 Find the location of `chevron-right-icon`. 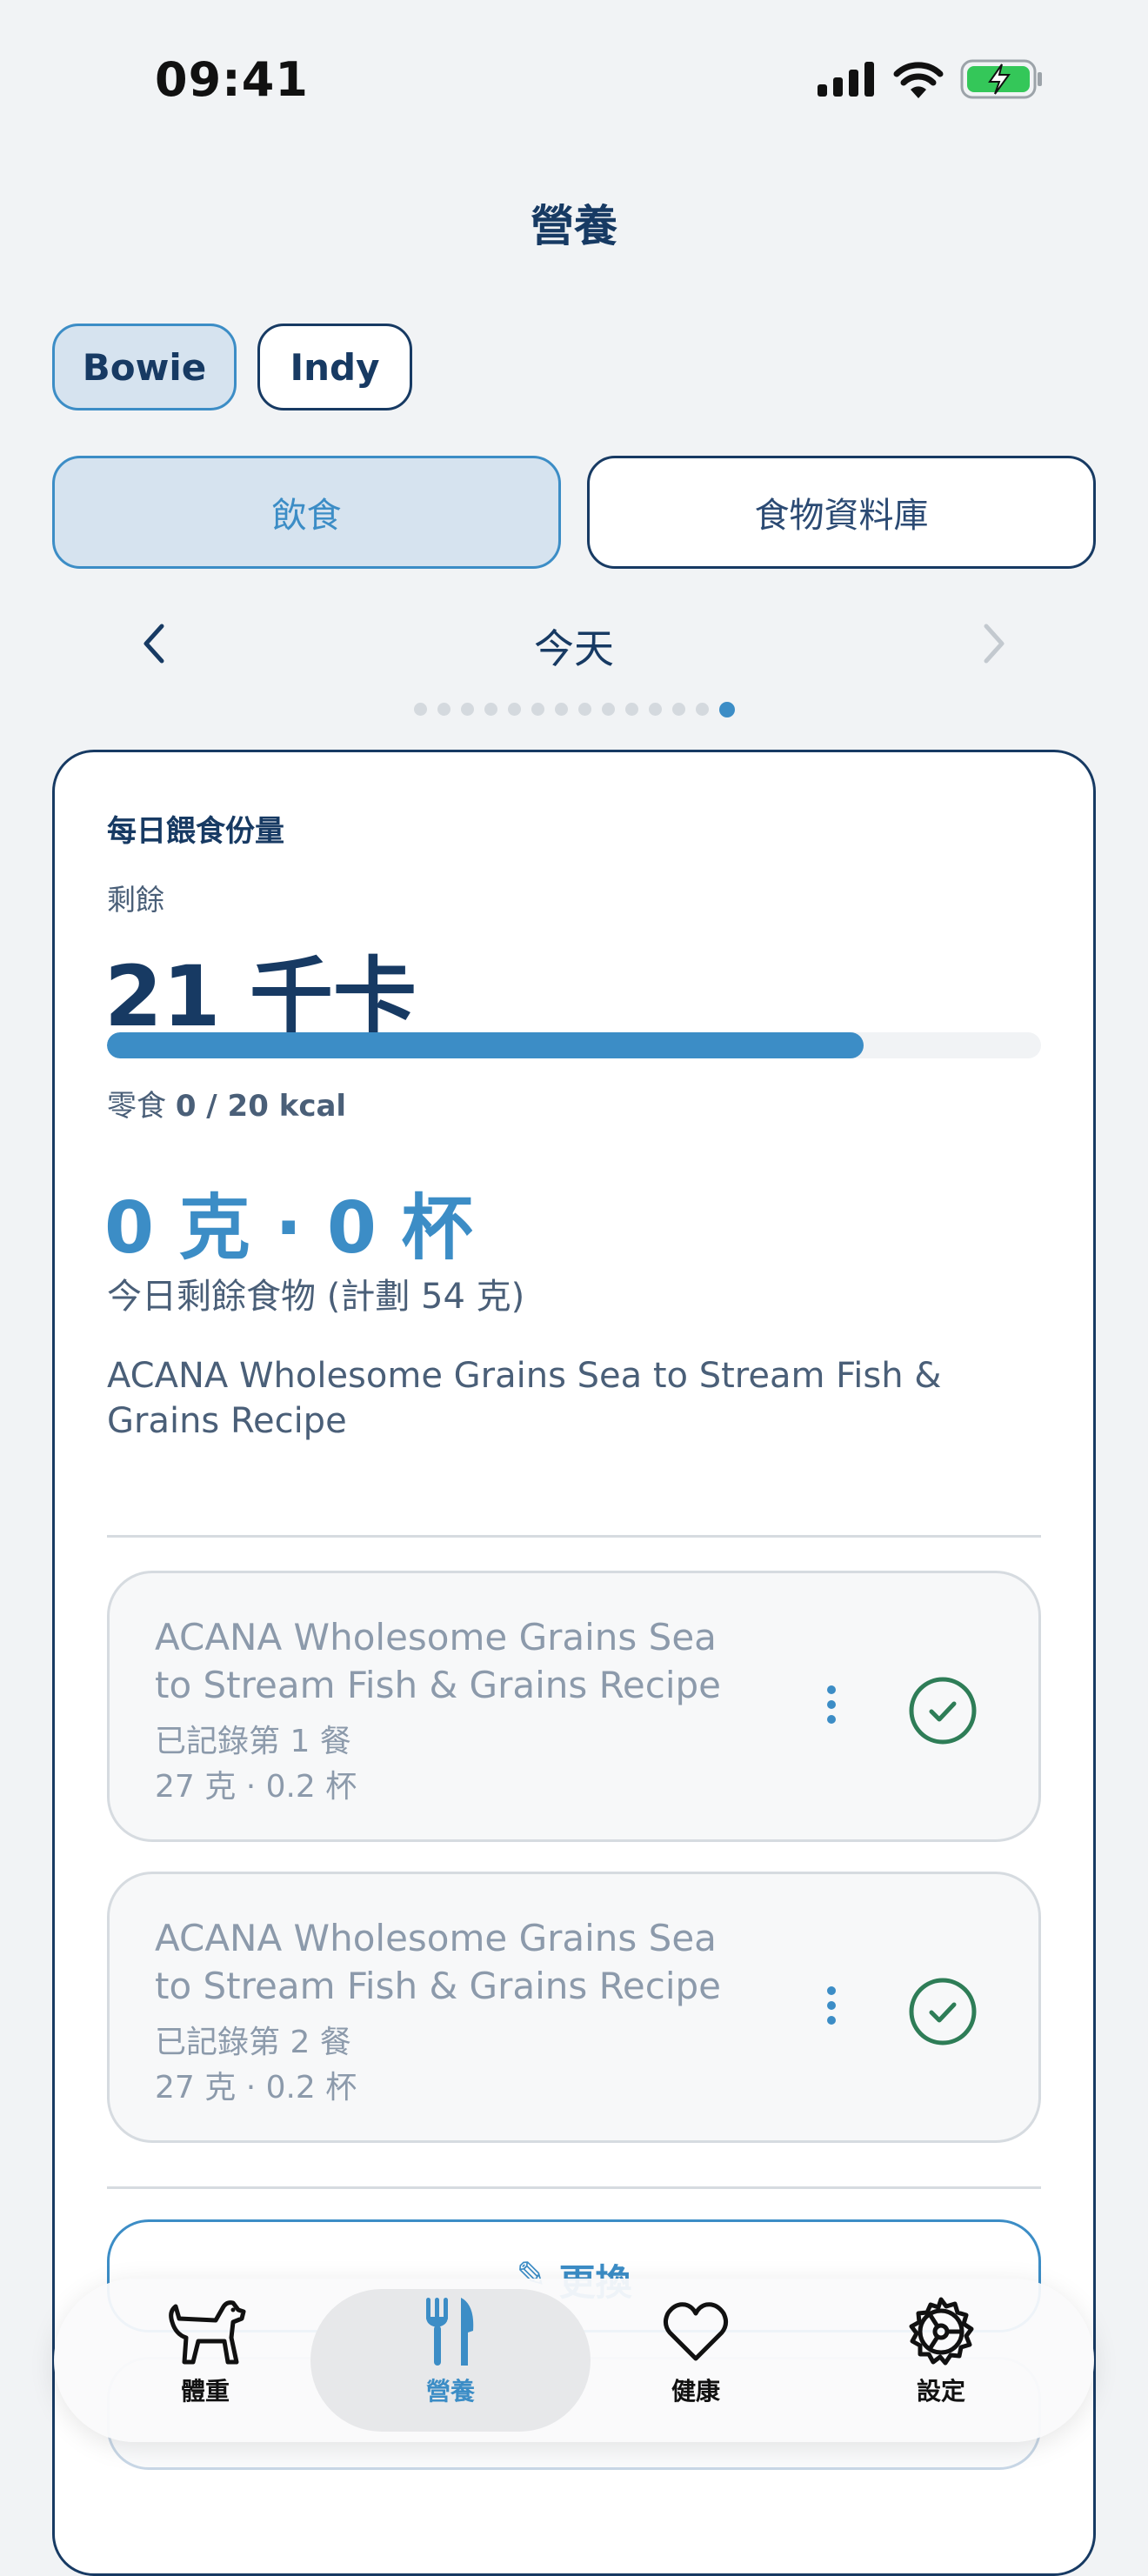

chevron-right-icon is located at coordinates (994, 644).